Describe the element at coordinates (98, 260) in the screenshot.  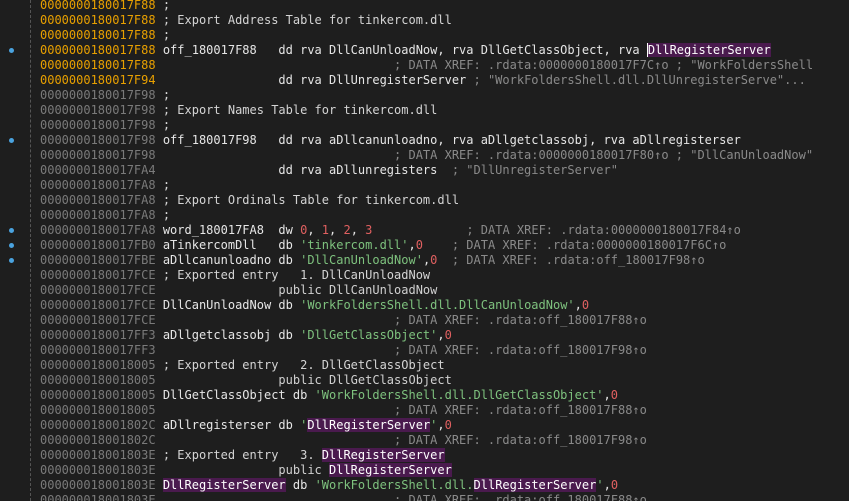
I see `address: 0000000180017FBE` at that location.